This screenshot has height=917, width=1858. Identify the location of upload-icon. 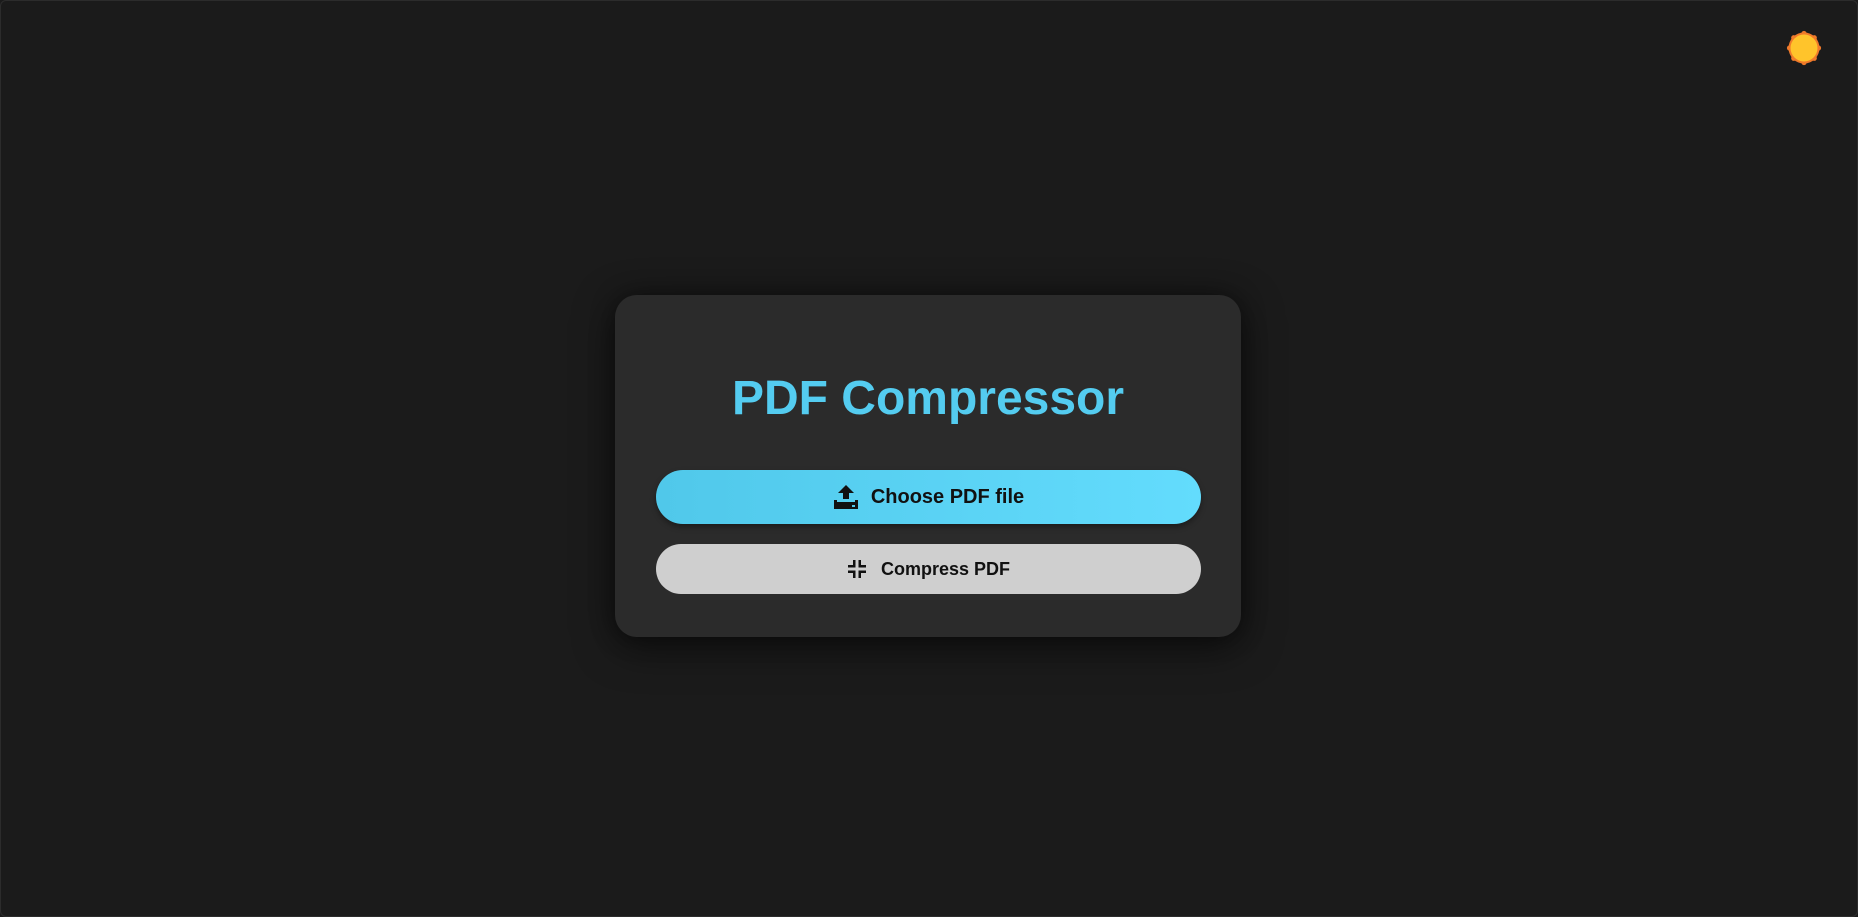
(846, 497).